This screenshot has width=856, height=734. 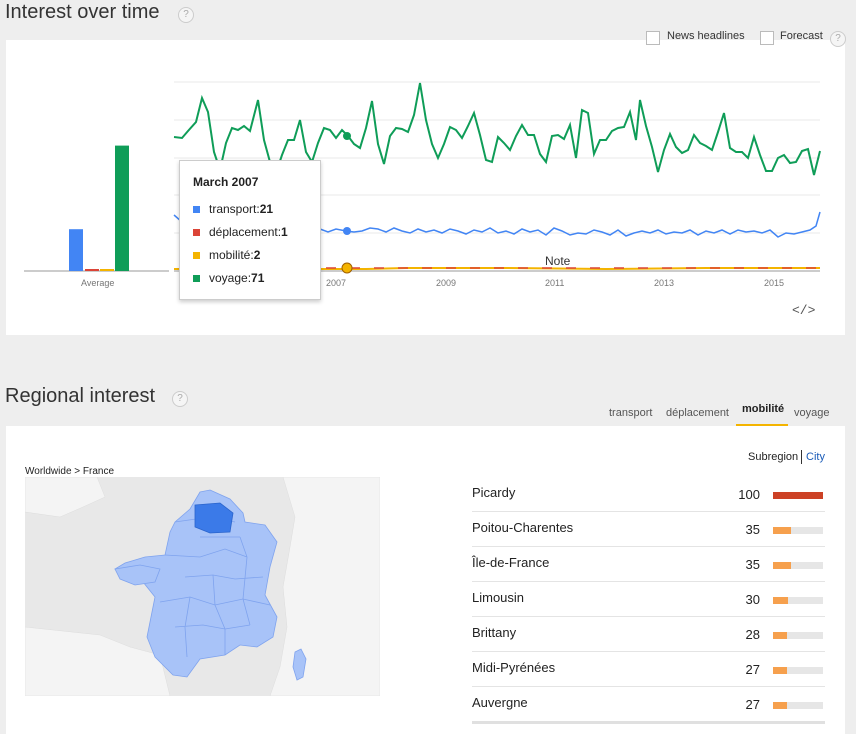 What do you see at coordinates (99, 208) in the screenshot?
I see `average-bars` at bounding box center [99, 208].